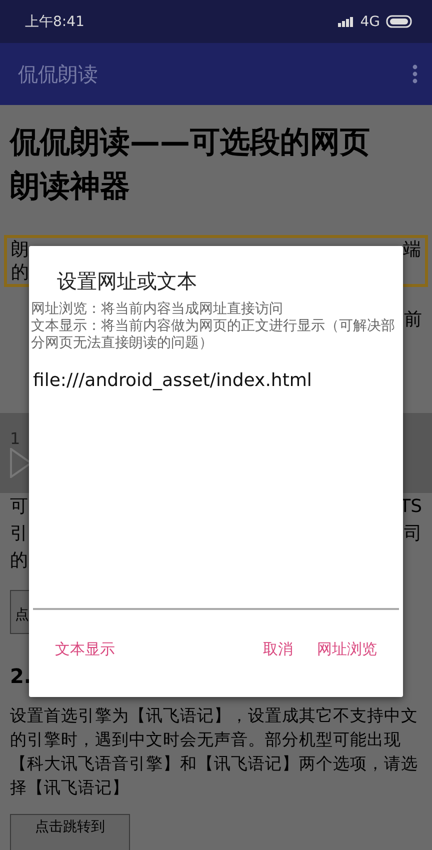 The height and width of the screenshot is (850, 432). Describe the element at coordinates (19, 534) in the screenshot. I see `text-fragment: 引` at that location.